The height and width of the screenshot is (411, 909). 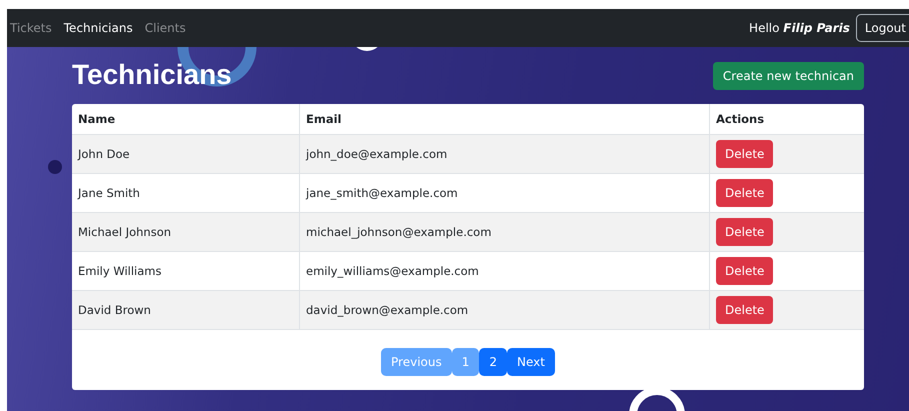 I want to click on page-title: Technicians, so click(x=152, y=75).